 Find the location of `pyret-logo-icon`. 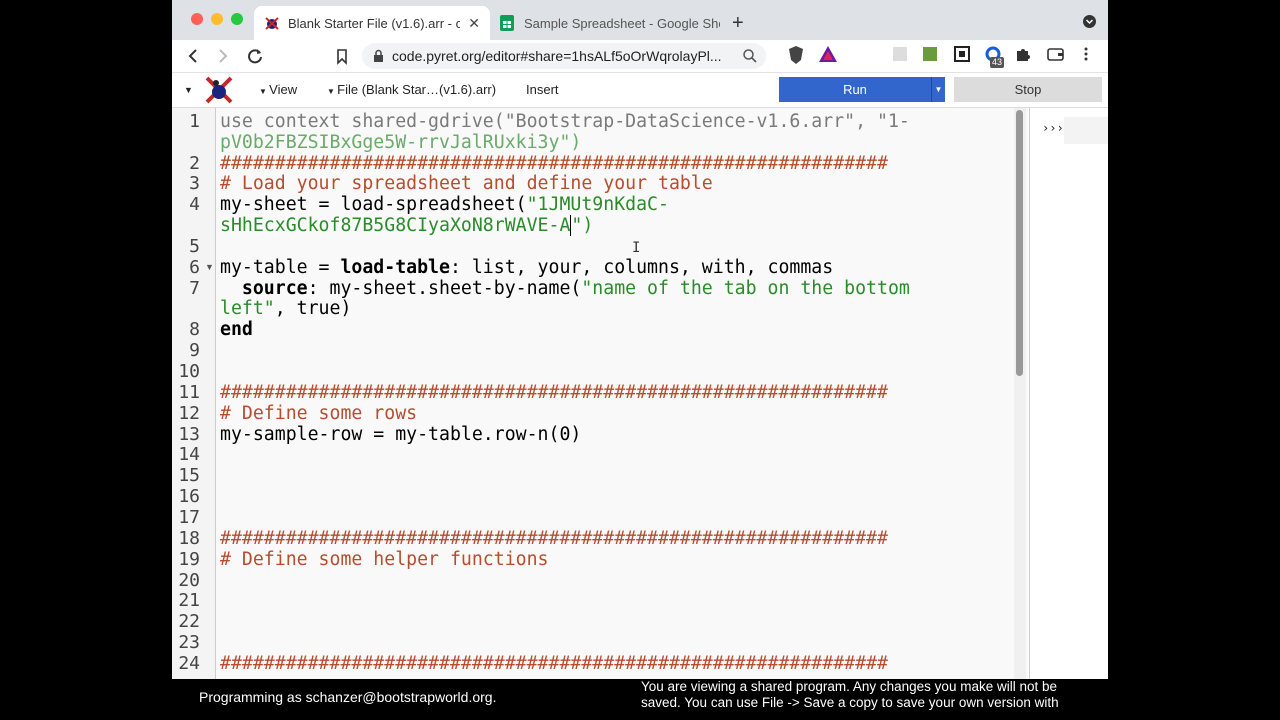

pyret-logo-icon is located at coordinates (219, 92).